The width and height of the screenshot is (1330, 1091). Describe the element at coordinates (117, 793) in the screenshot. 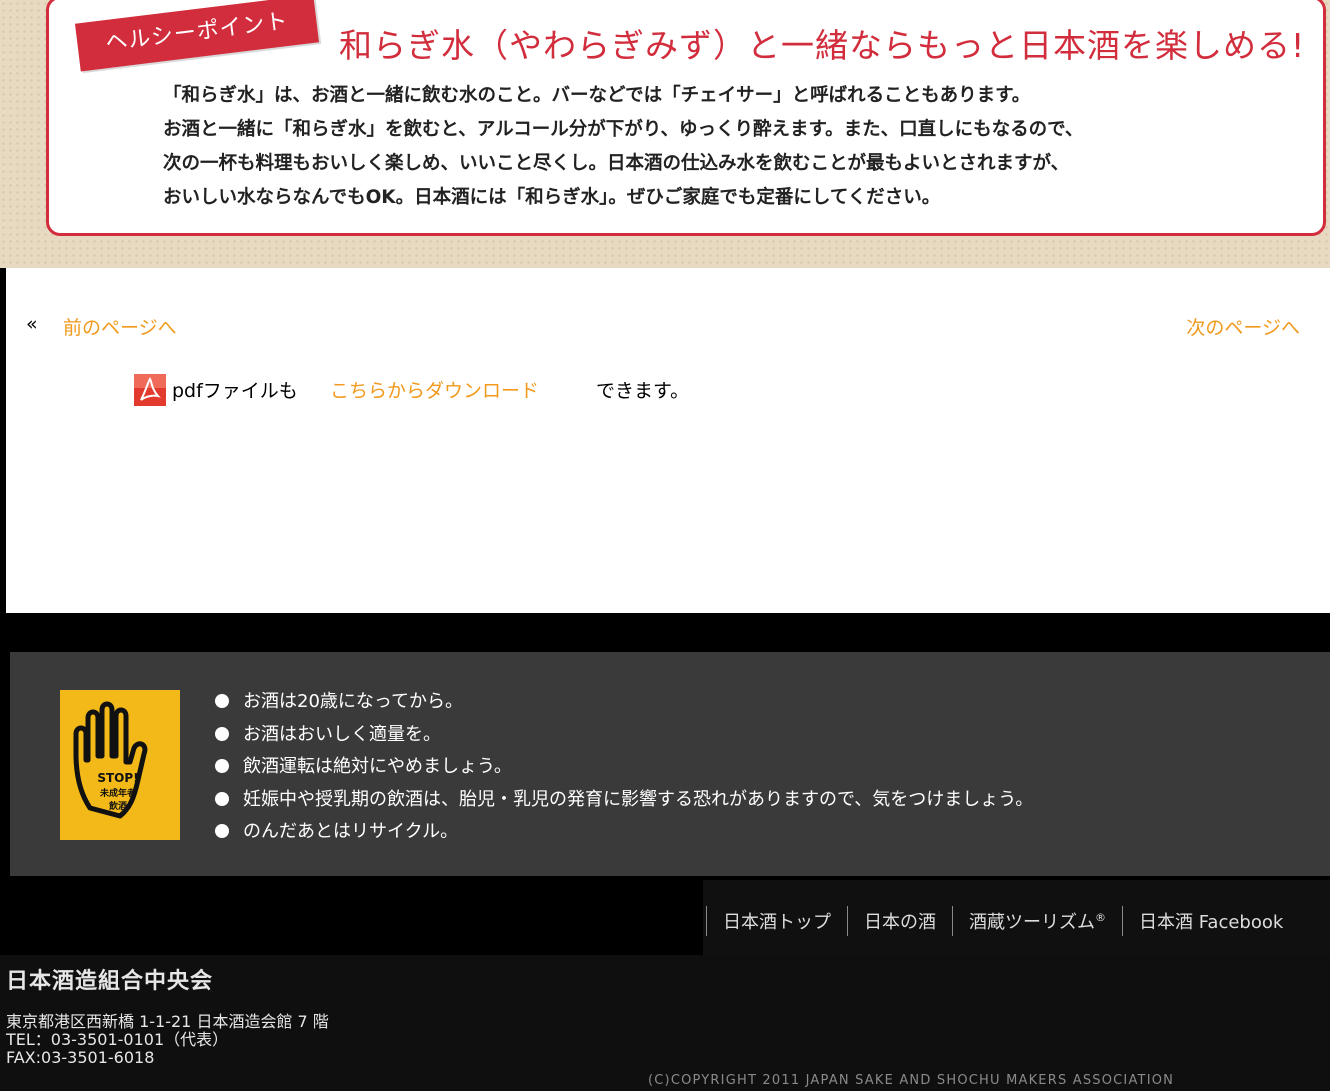

I see `badge-underage-text: 未成年者` at that location.